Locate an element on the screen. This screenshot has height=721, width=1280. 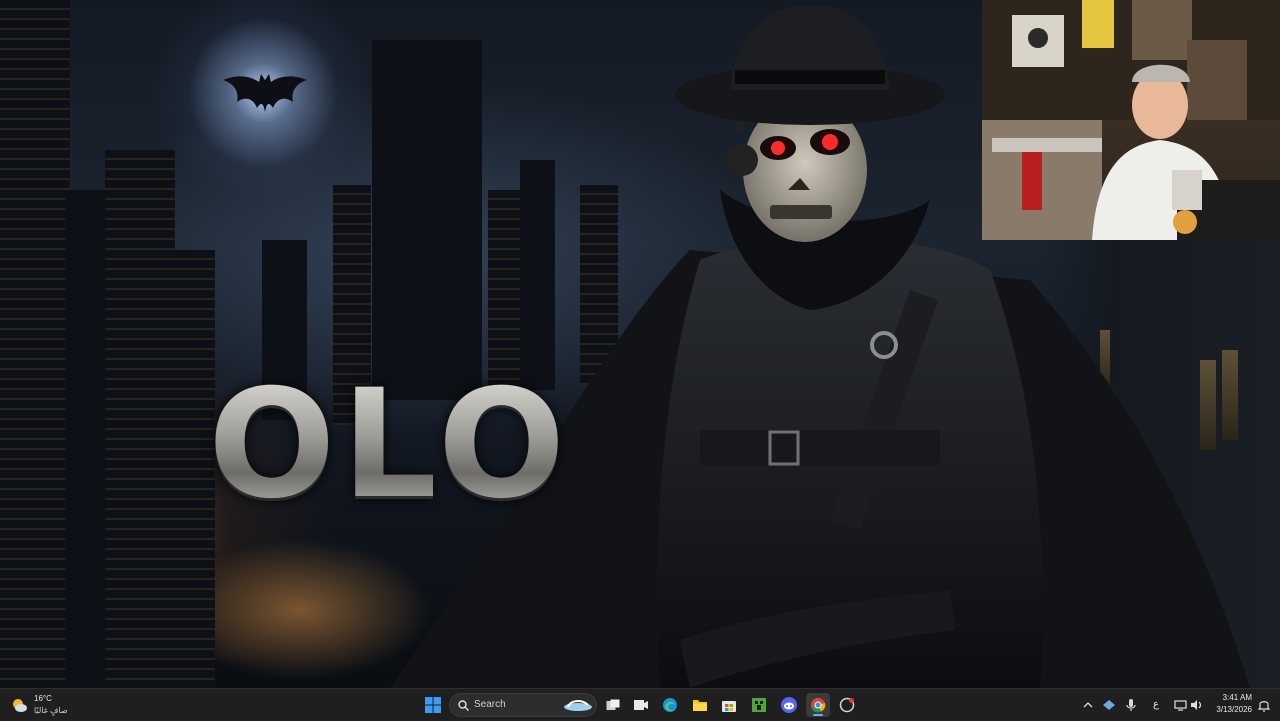
task-view-icon is located at coordinates (613, 704).